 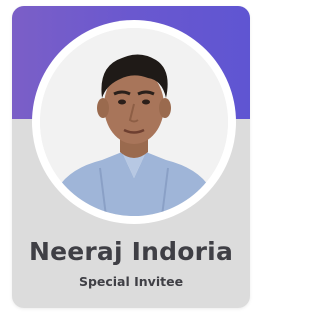 I want to click on person-name: Neeraj Indoria, so click(x=131, y=251).